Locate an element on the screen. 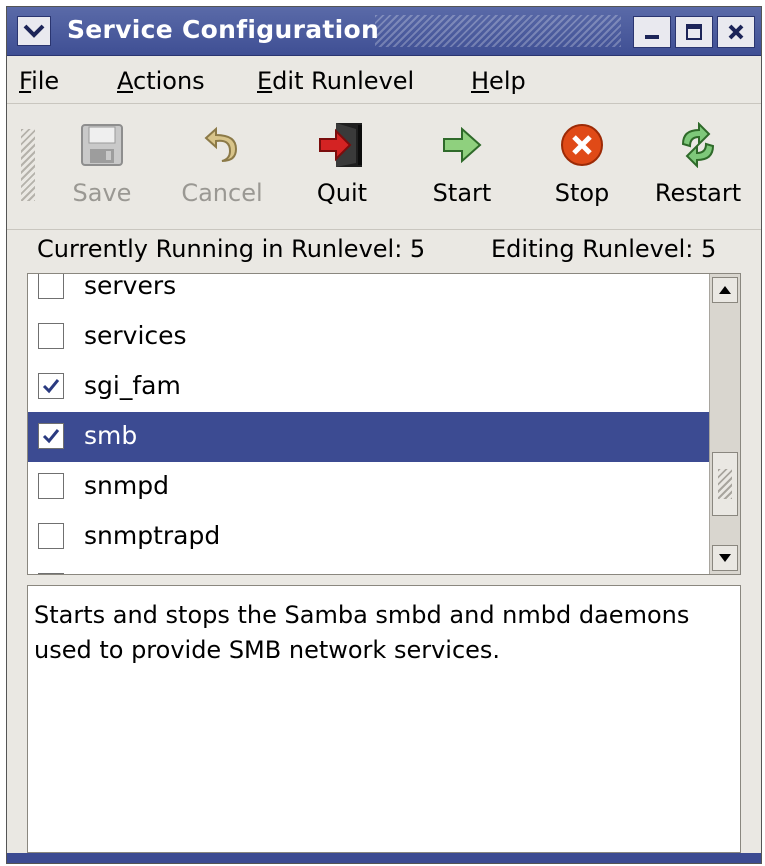  green-arrow-icon is located at coordinates (462, 145).